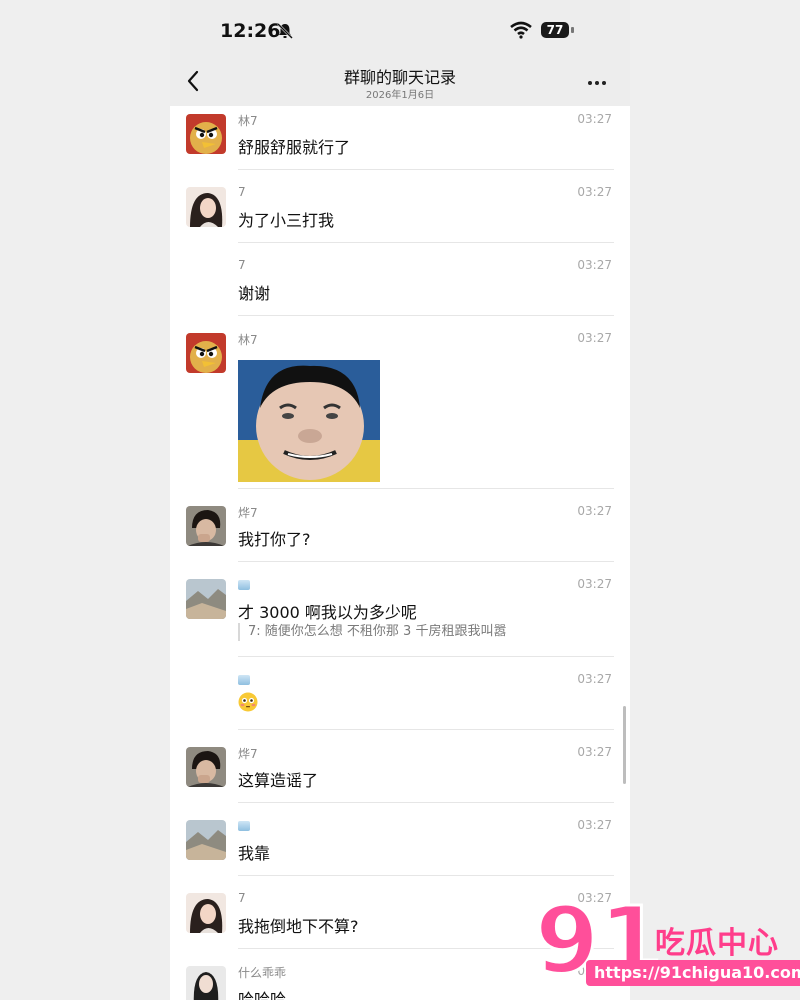  What do you see at coordinates (262, 973) in the screenshot?
I see `sender-name: 什么乖乖` at bounding box center [262, 973].